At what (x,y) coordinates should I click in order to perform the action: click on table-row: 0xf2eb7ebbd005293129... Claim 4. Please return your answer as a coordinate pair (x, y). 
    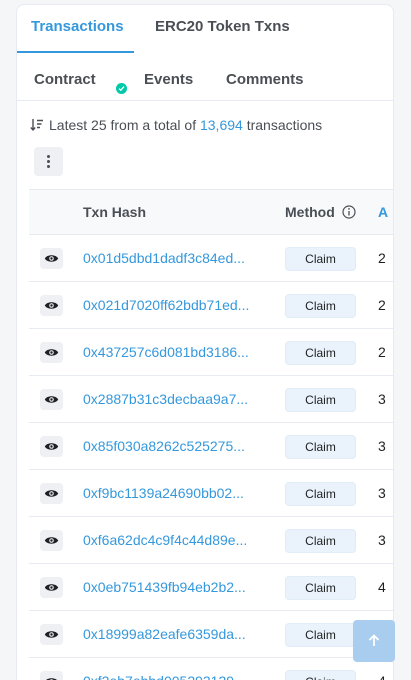
    Looking at the image, I should click on (211, 669).